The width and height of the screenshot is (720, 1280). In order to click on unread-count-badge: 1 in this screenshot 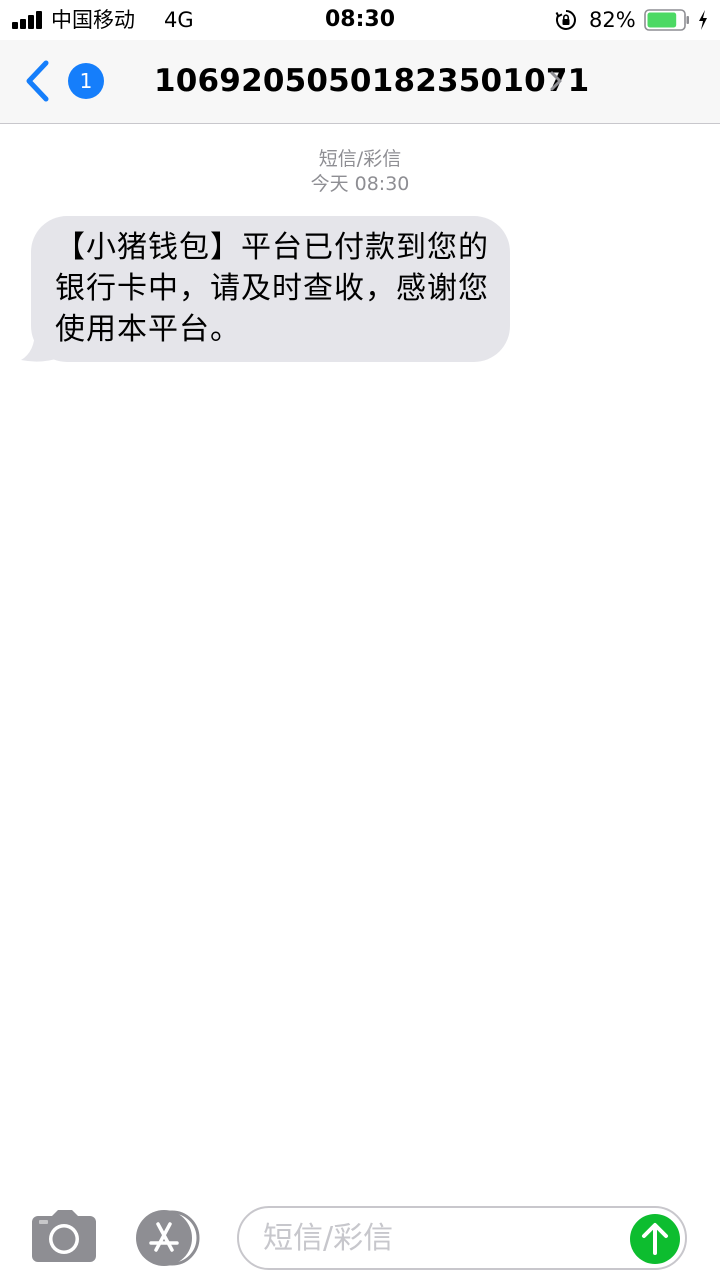, I will do `click(86, 81)`.